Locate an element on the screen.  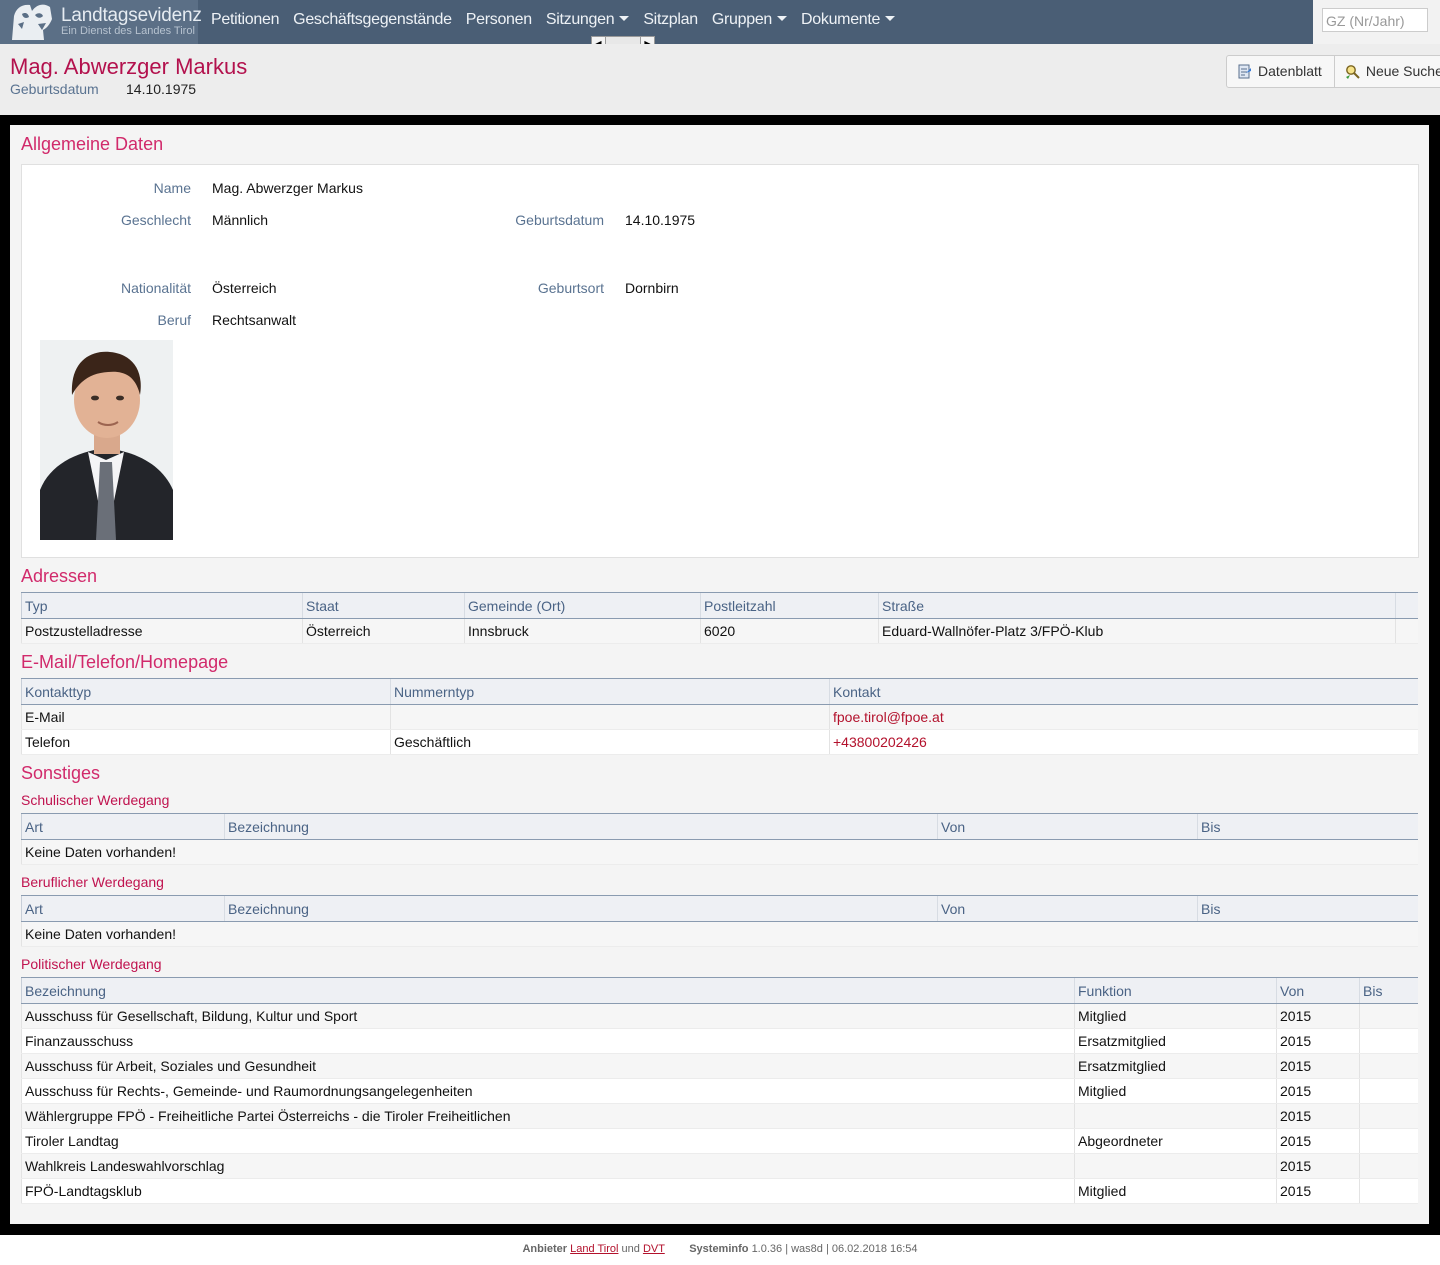
nav-geschaeftsgegenstaende: Geschäftsgegenstände is located at coordinates (372, 22).